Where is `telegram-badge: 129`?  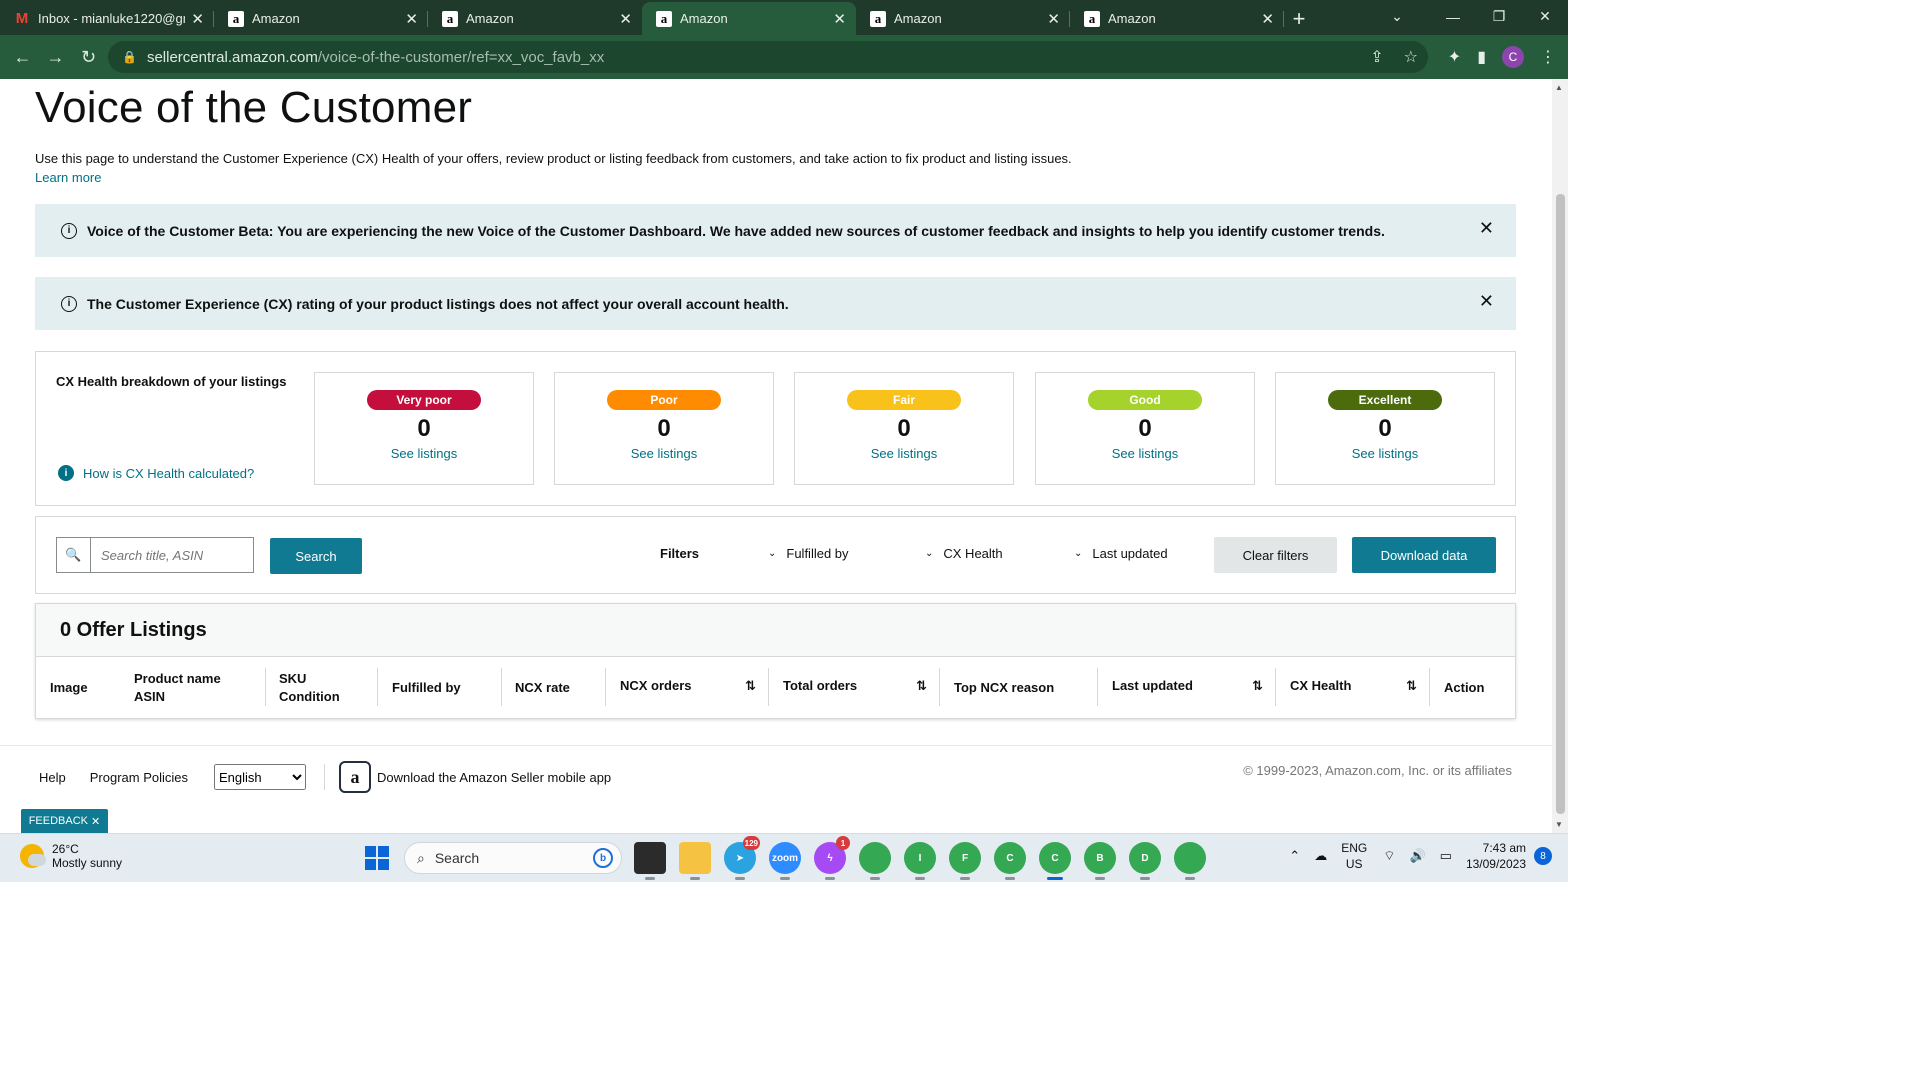 telegram-badge: 129 is located at coordinates (751, 843).